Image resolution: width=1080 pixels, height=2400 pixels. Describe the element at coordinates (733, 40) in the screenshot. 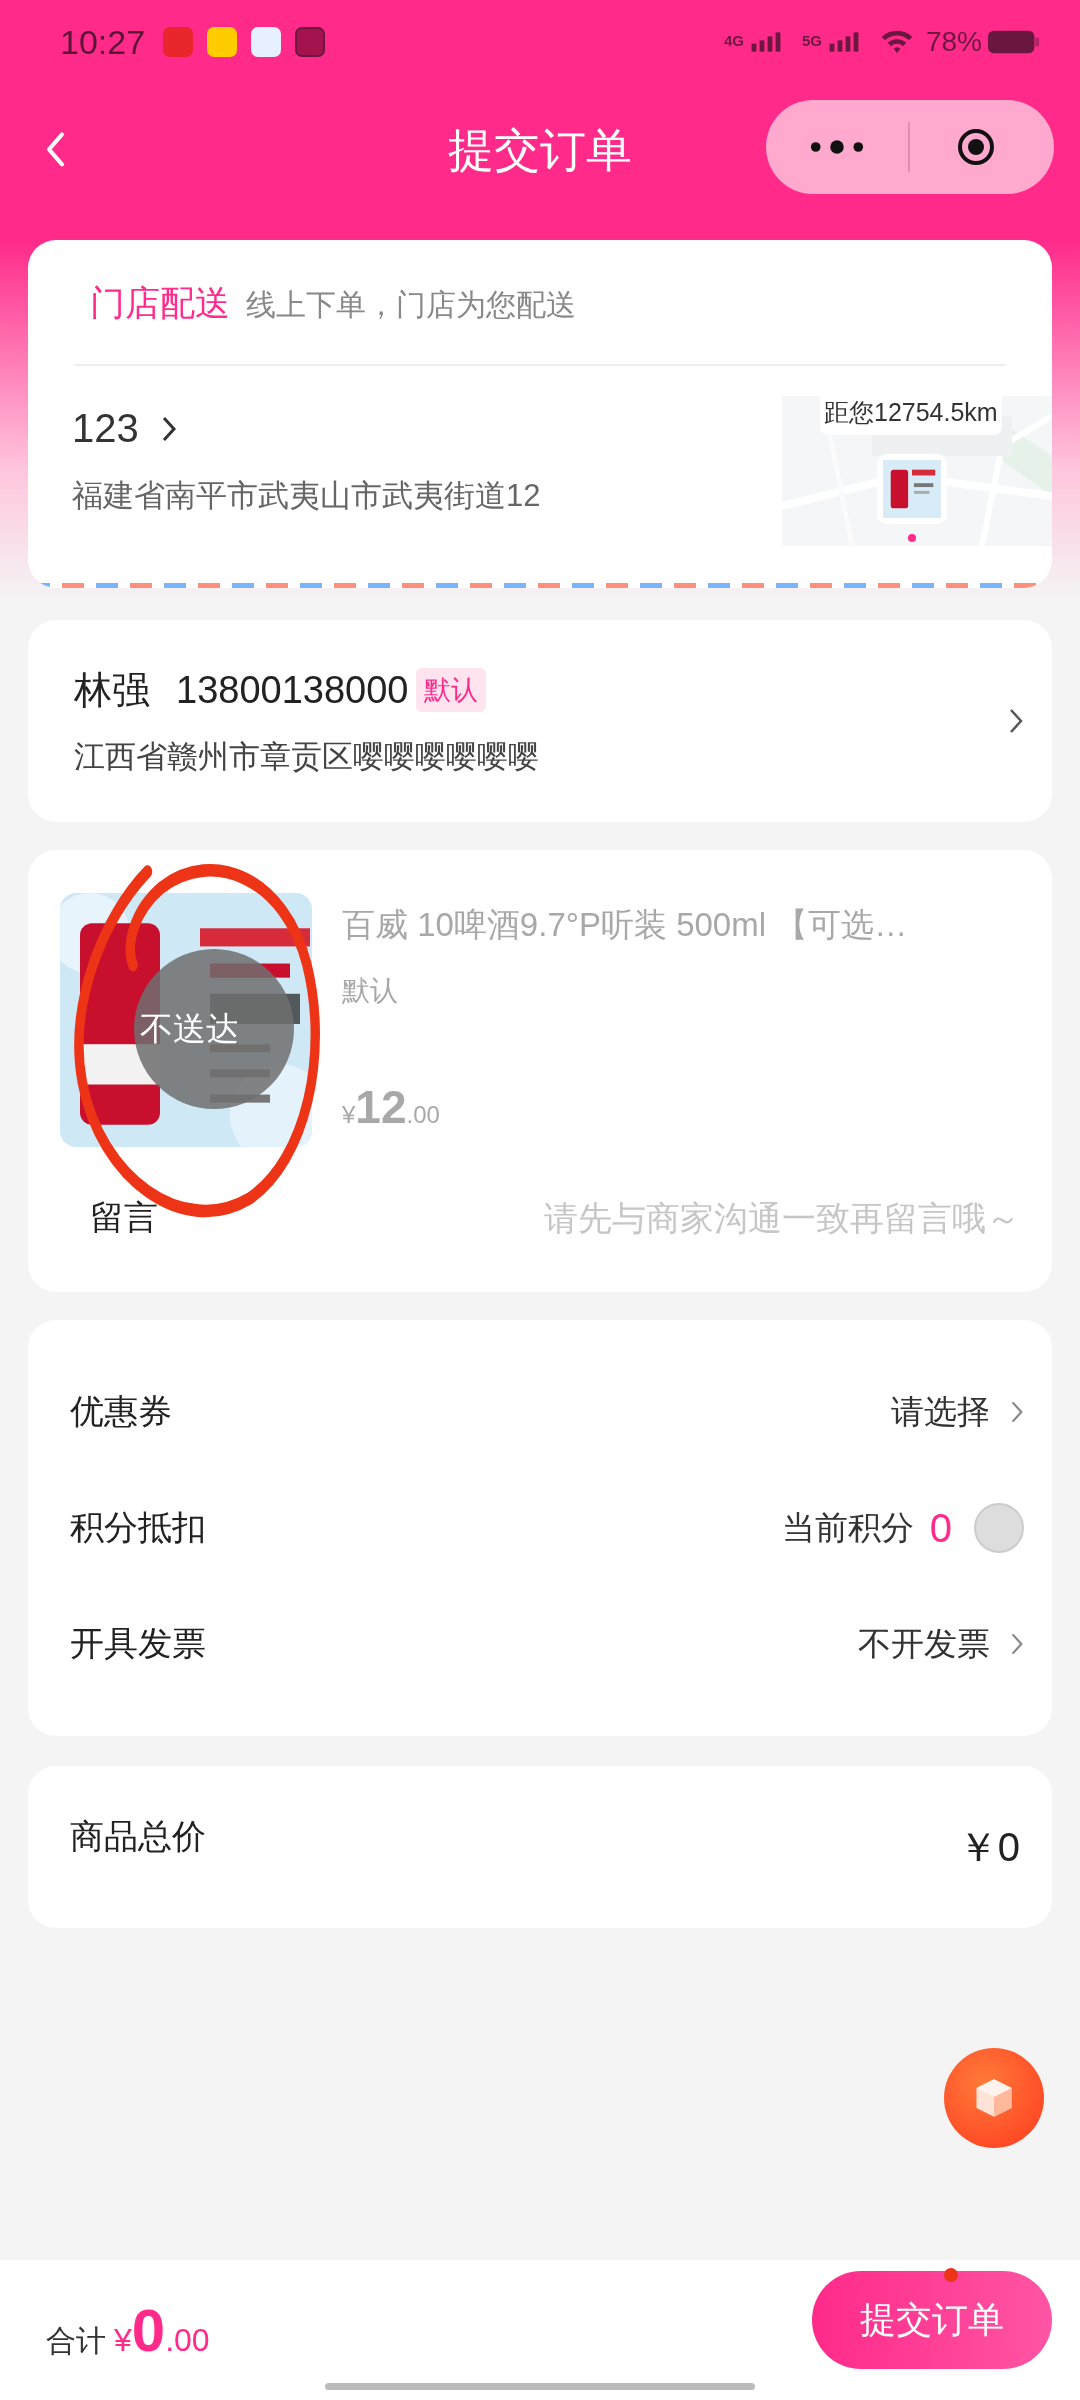

I see `network-label: 4G` at that location.